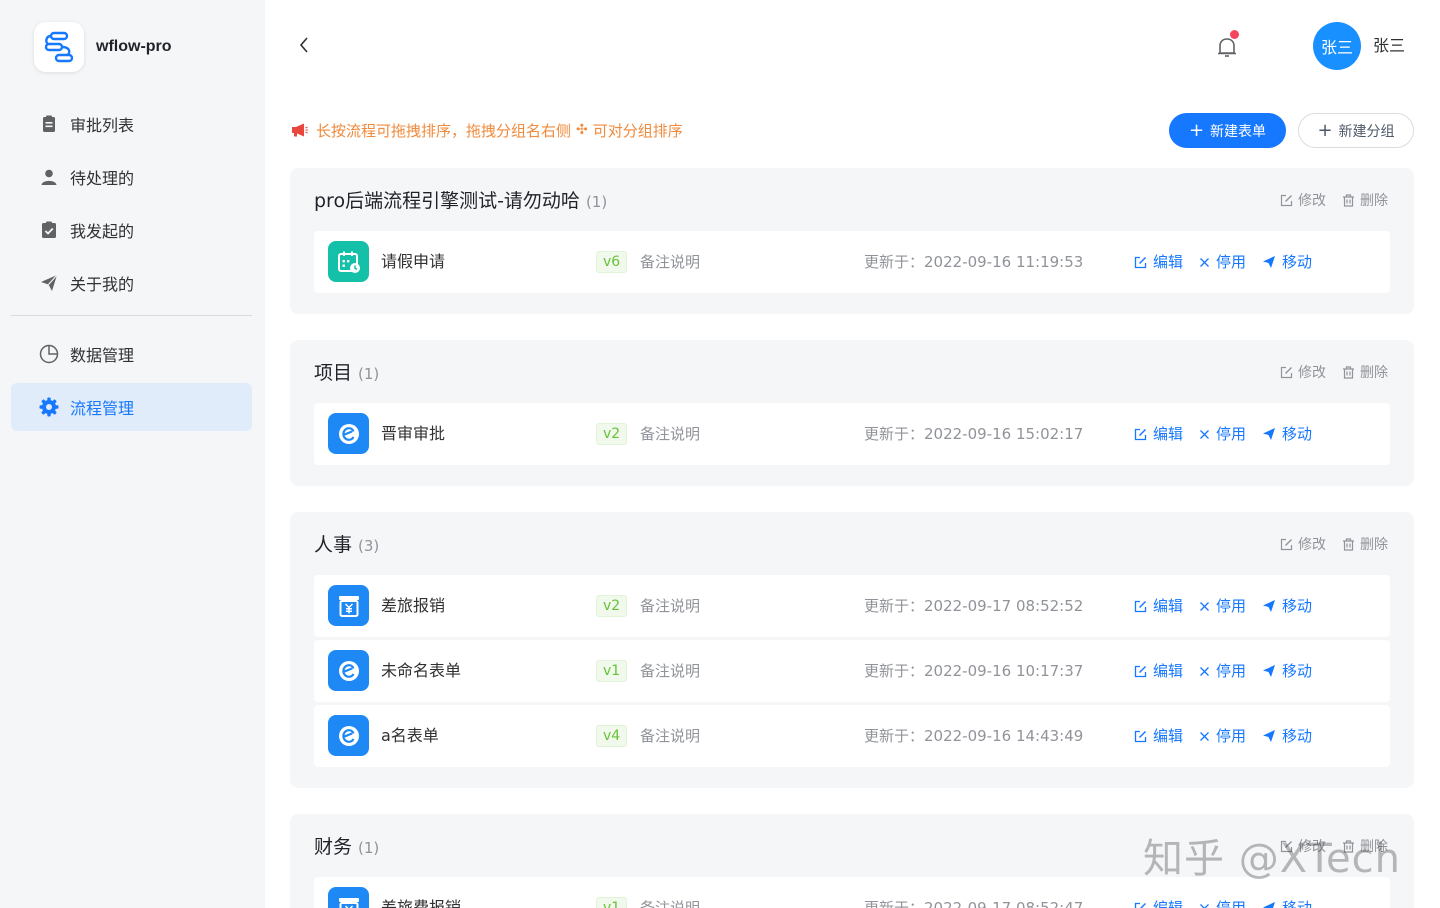 Image resolution: width=1440 pixels, height=908 pixels. I want to click on group-header: pro后端流程引擎测试-请勿动哈 (1), so click(460, 199).